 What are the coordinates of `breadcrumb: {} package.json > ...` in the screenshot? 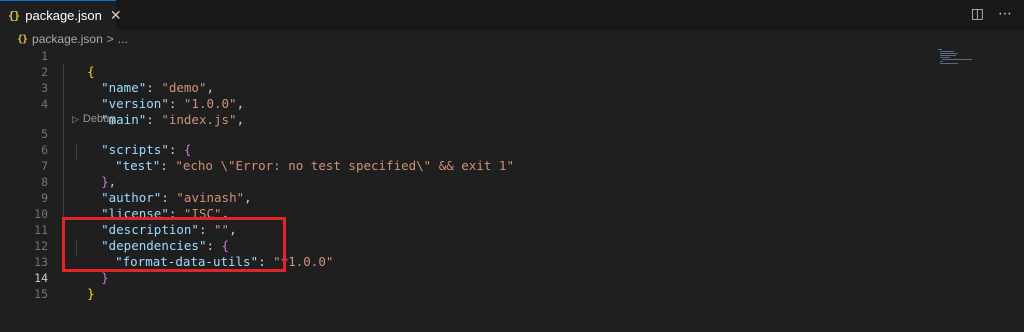 It's located at (512, 39).